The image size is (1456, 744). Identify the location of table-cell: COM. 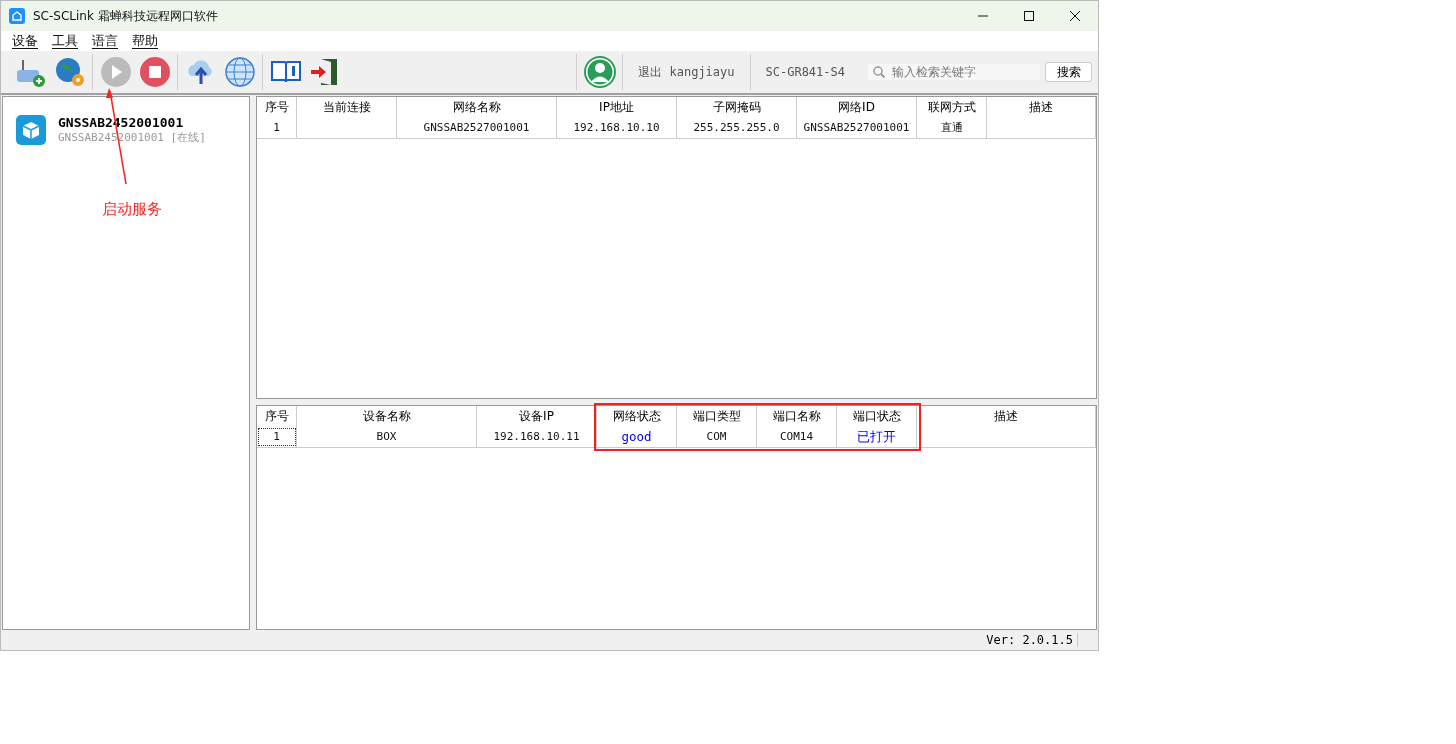
(717, 437).